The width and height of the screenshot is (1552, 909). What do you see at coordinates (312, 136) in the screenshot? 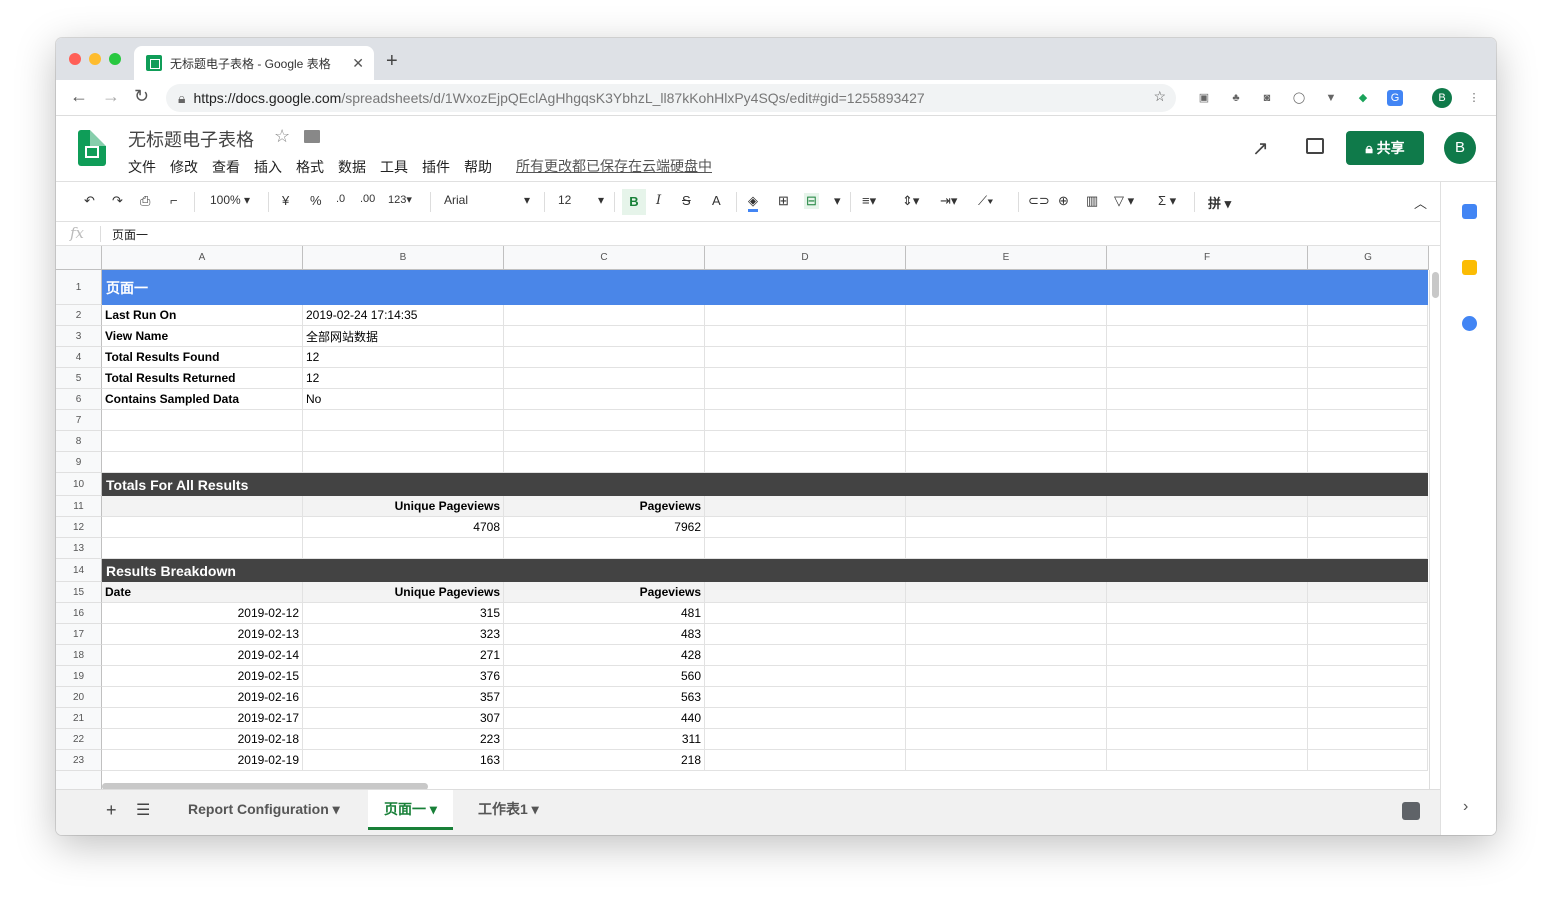
I see `folder-icon` at bounding box center [312, 136].